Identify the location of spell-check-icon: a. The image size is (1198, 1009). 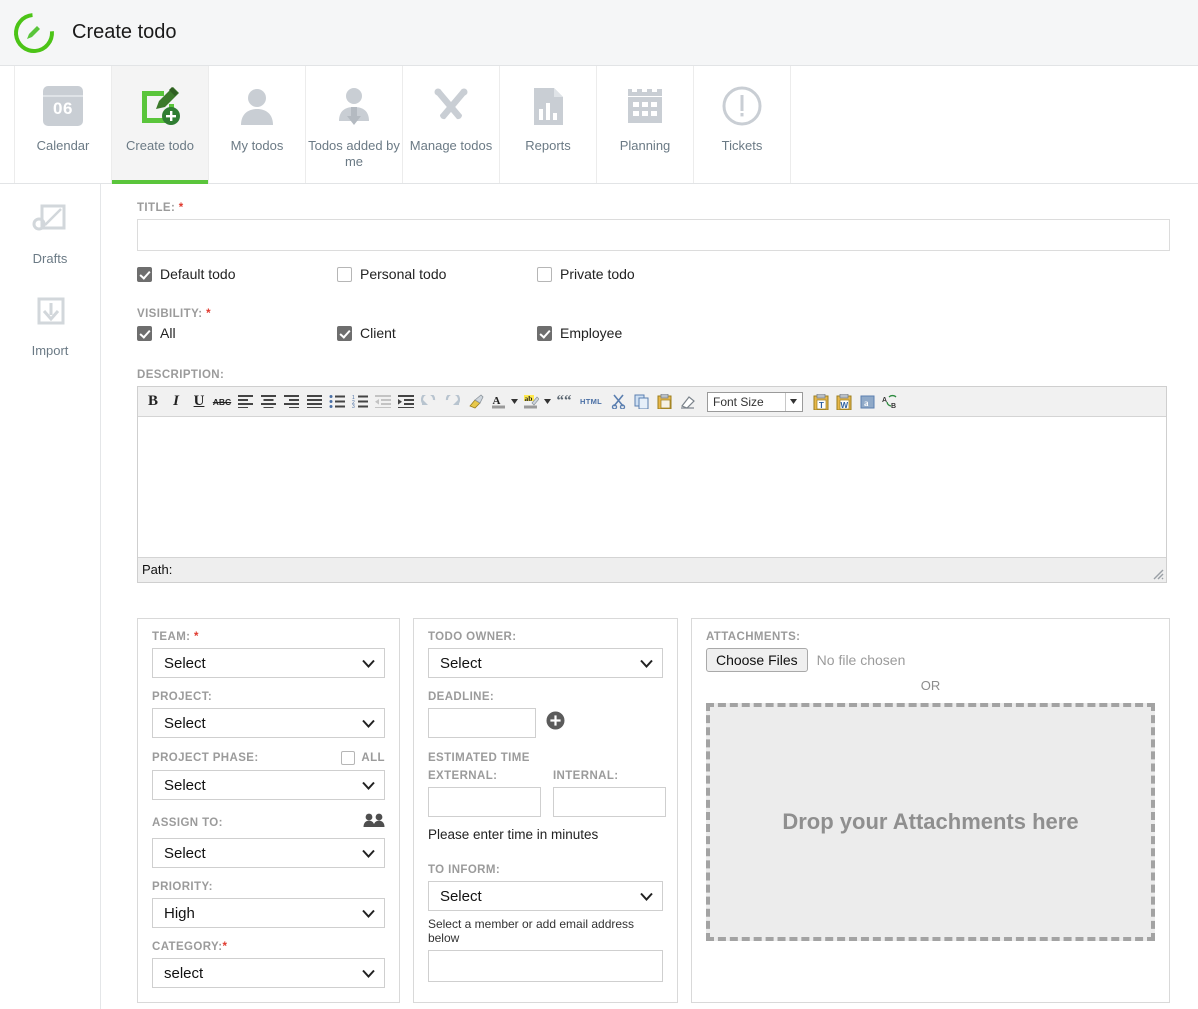
(867, 402).